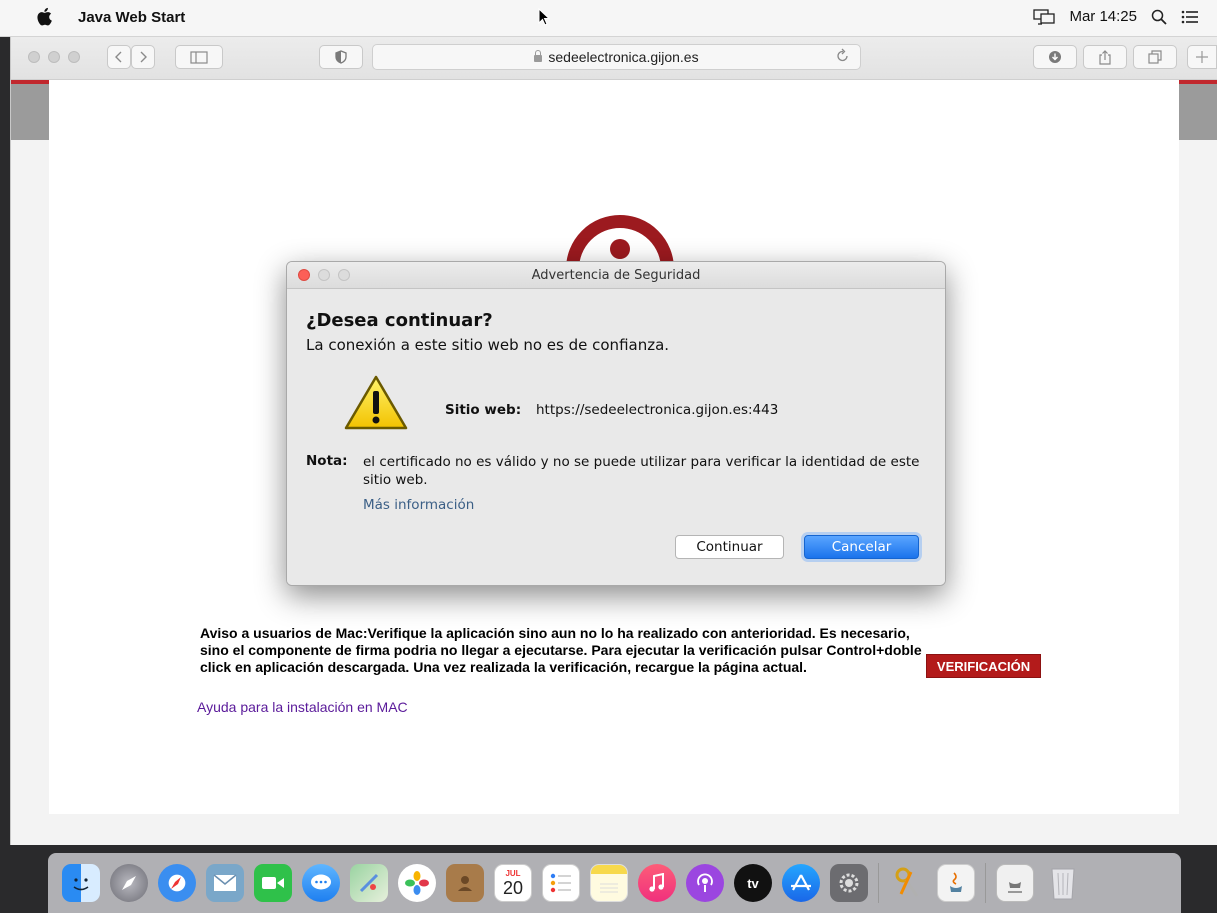 The width and height of the screenshot is (1217, 913). Describe the element at coordinates (321, 883) in the screenshot. I see `messages-icon` at that location.